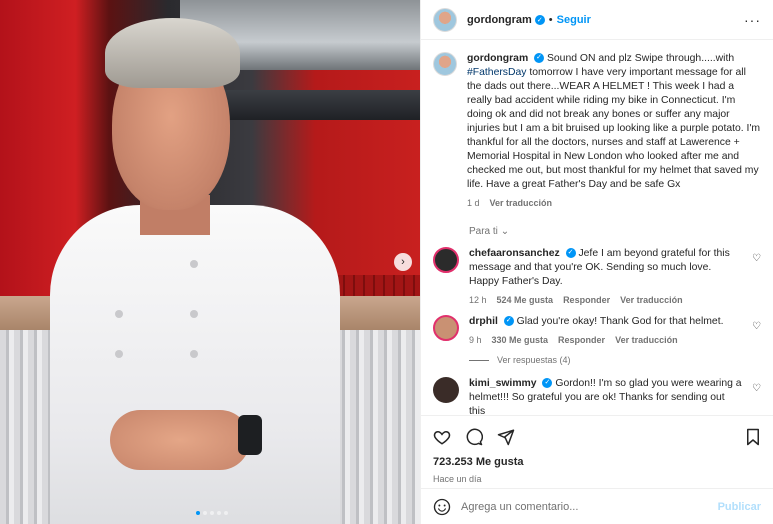 This screenshot has height=524, width=773. Describe the element at coordinates (597, 462) in the screenshot. I see `likes-count: 723.253 Me gusta` at that location.